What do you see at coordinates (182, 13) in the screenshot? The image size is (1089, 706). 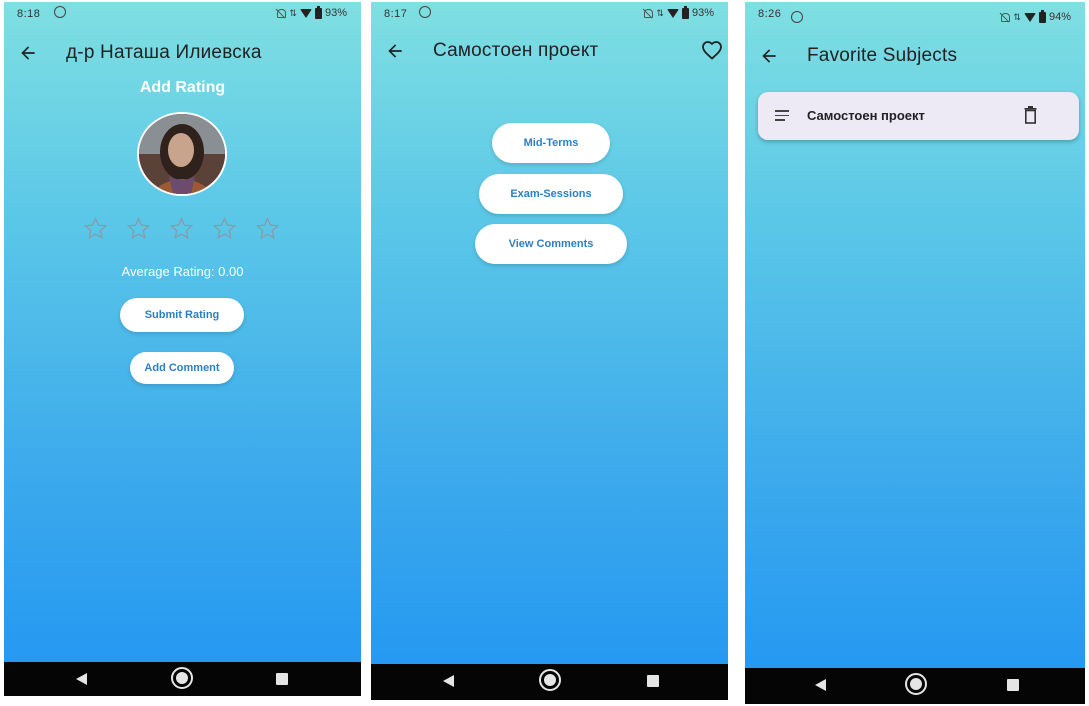 I see `status-bar: 8:18 ⇅ 93%` at bounding box center [182, 13].